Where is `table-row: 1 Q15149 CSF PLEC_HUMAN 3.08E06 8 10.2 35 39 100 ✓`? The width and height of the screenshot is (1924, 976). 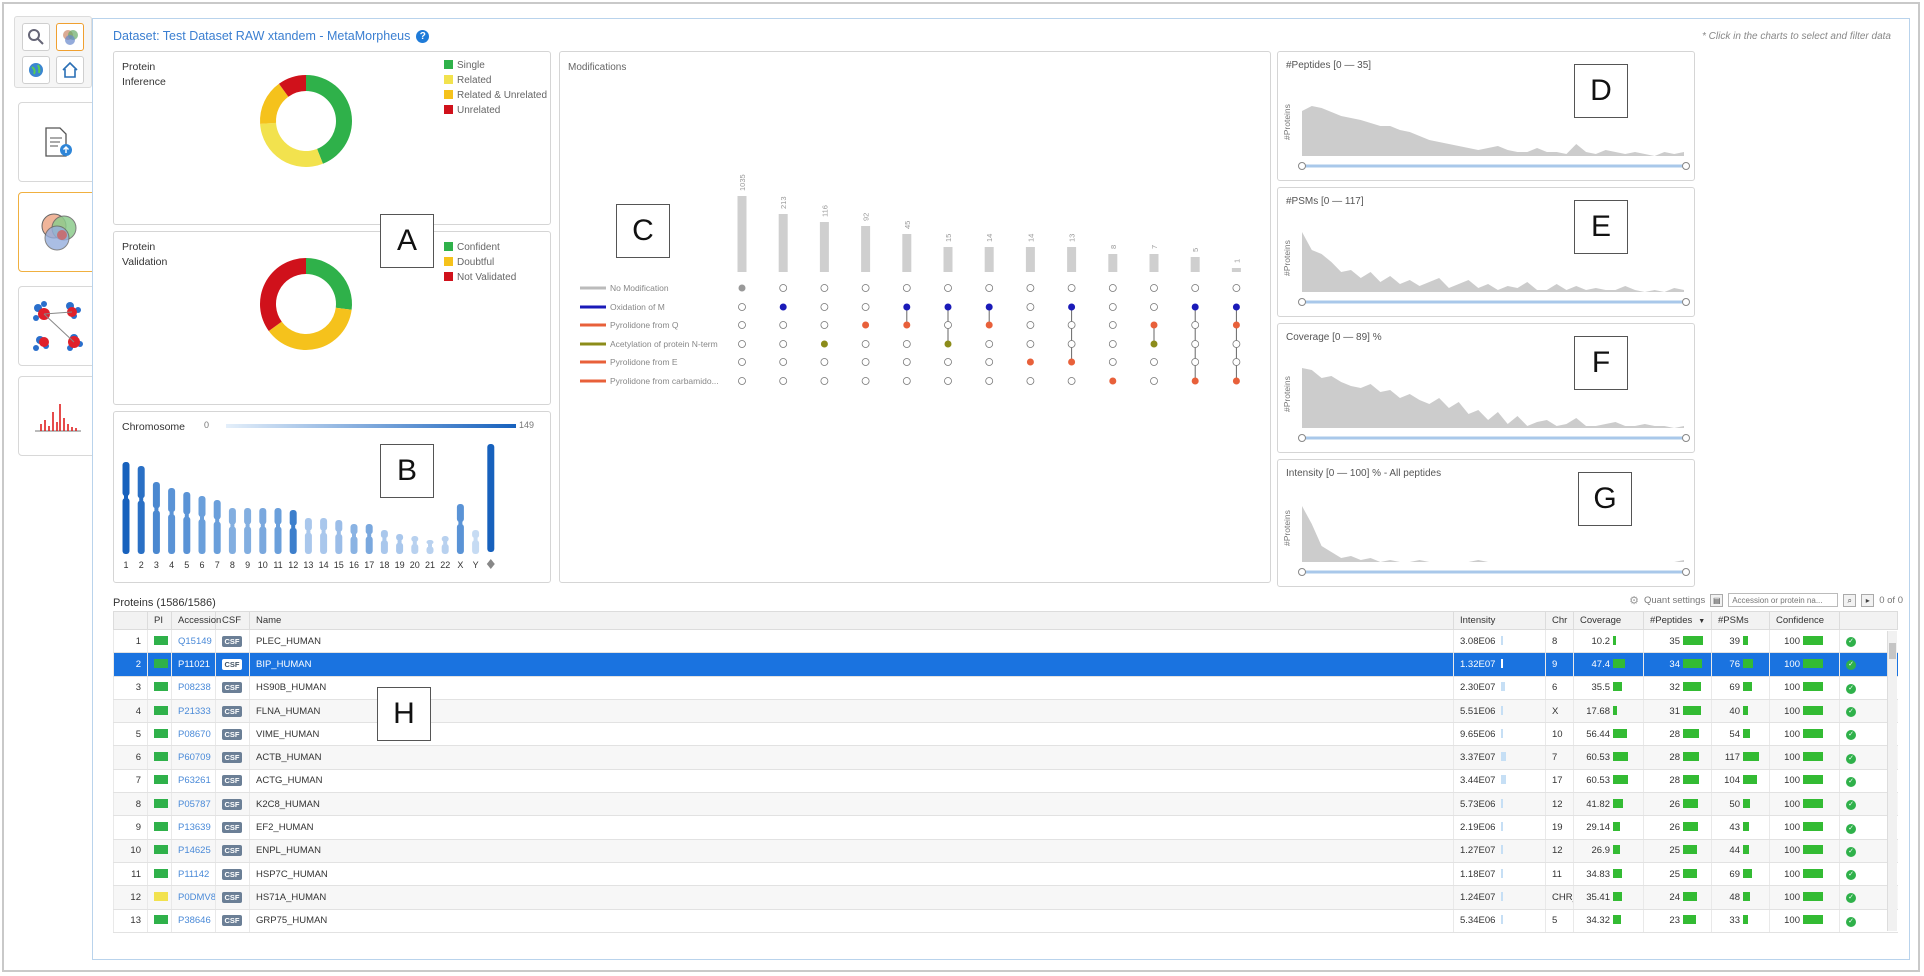 table-row: 1 Q15149 CSF PLEC_HUMAN 3.08E06 8 10.2 35 39 100 ✓ is located at coordinates (1005, 641).